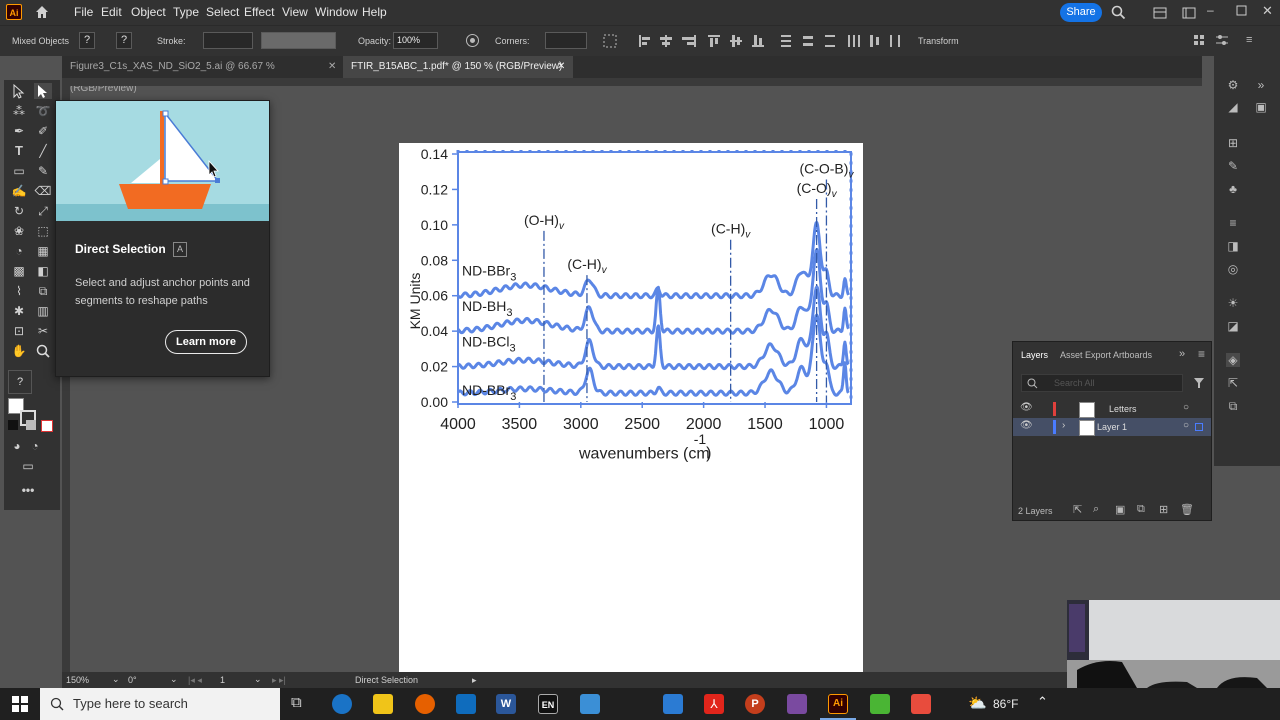 Image resolution: width=1280 pixels, height=720 pixels. I want to click on magic-wand-icon: ⁂, so click(19, 111).